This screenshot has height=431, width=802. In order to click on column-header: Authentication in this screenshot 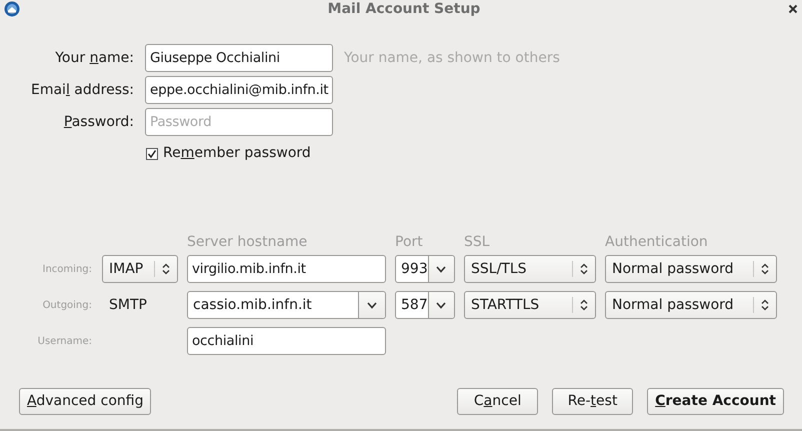, I will do `click(657, 242)`.